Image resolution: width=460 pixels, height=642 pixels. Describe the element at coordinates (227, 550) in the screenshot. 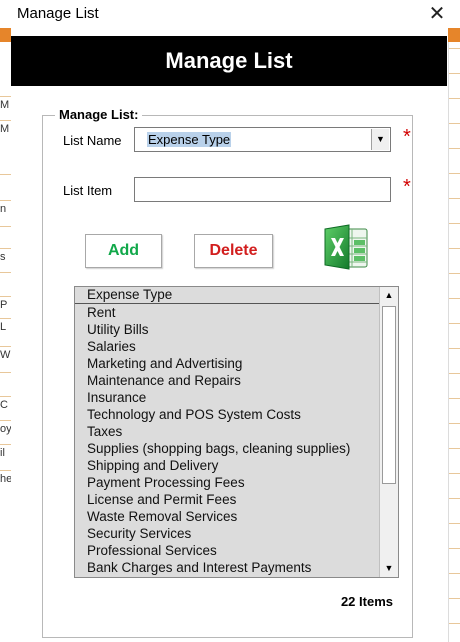

I see `list-item: Professional Services` at that location.